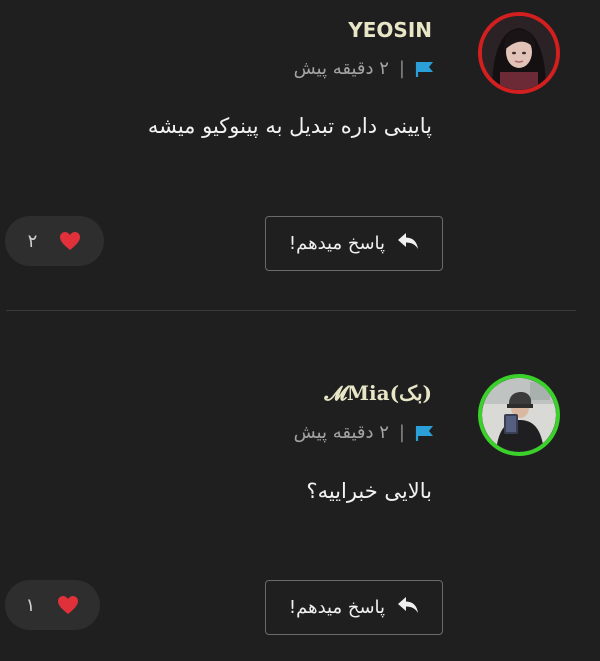 This screenshot has width=600, height=661. I want to click on like-button: ۱, so click(52, 605).